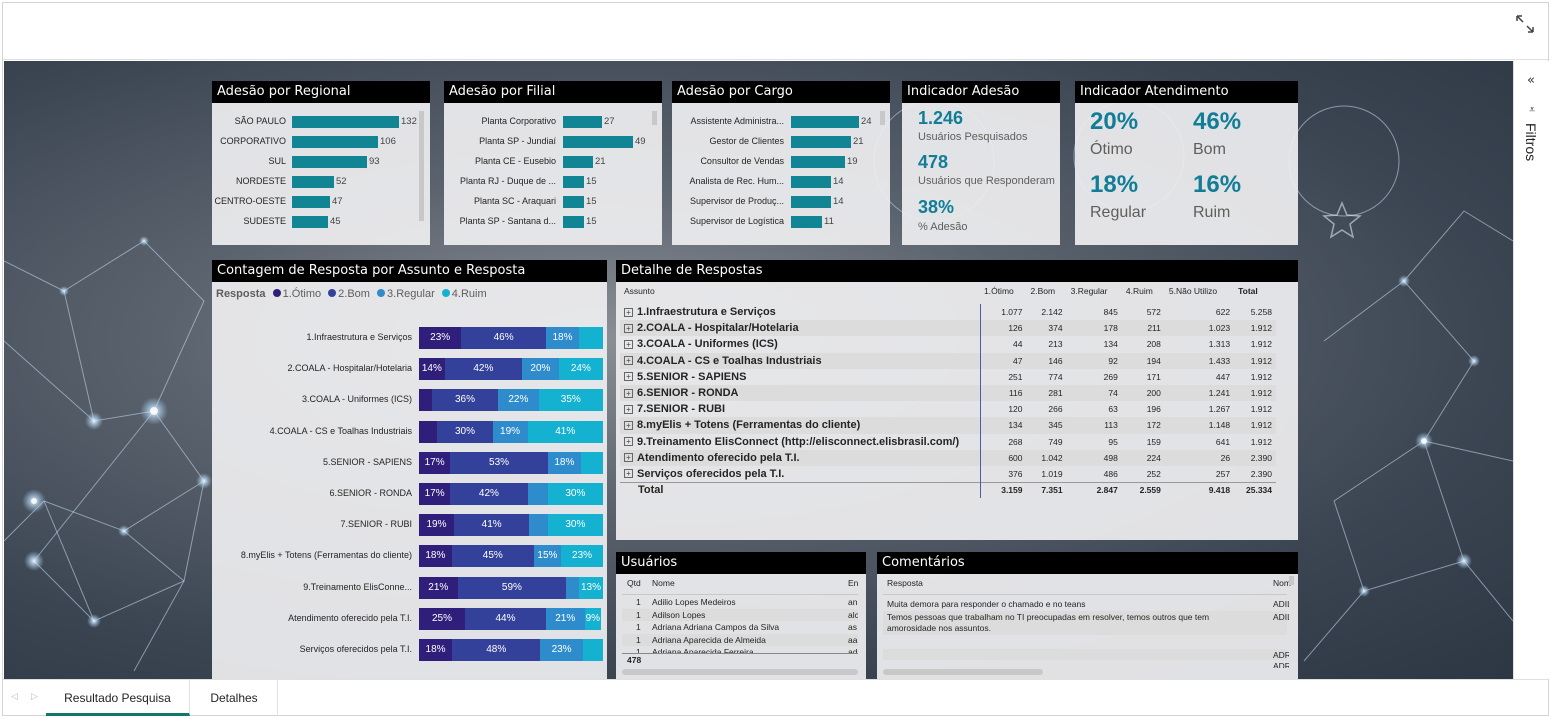 The image size is (1551, 718). Describe the element at coordinates (781, 163) in the screenshot. I see `cargo-bar-row: Consultor de Vendas 19` at that location.